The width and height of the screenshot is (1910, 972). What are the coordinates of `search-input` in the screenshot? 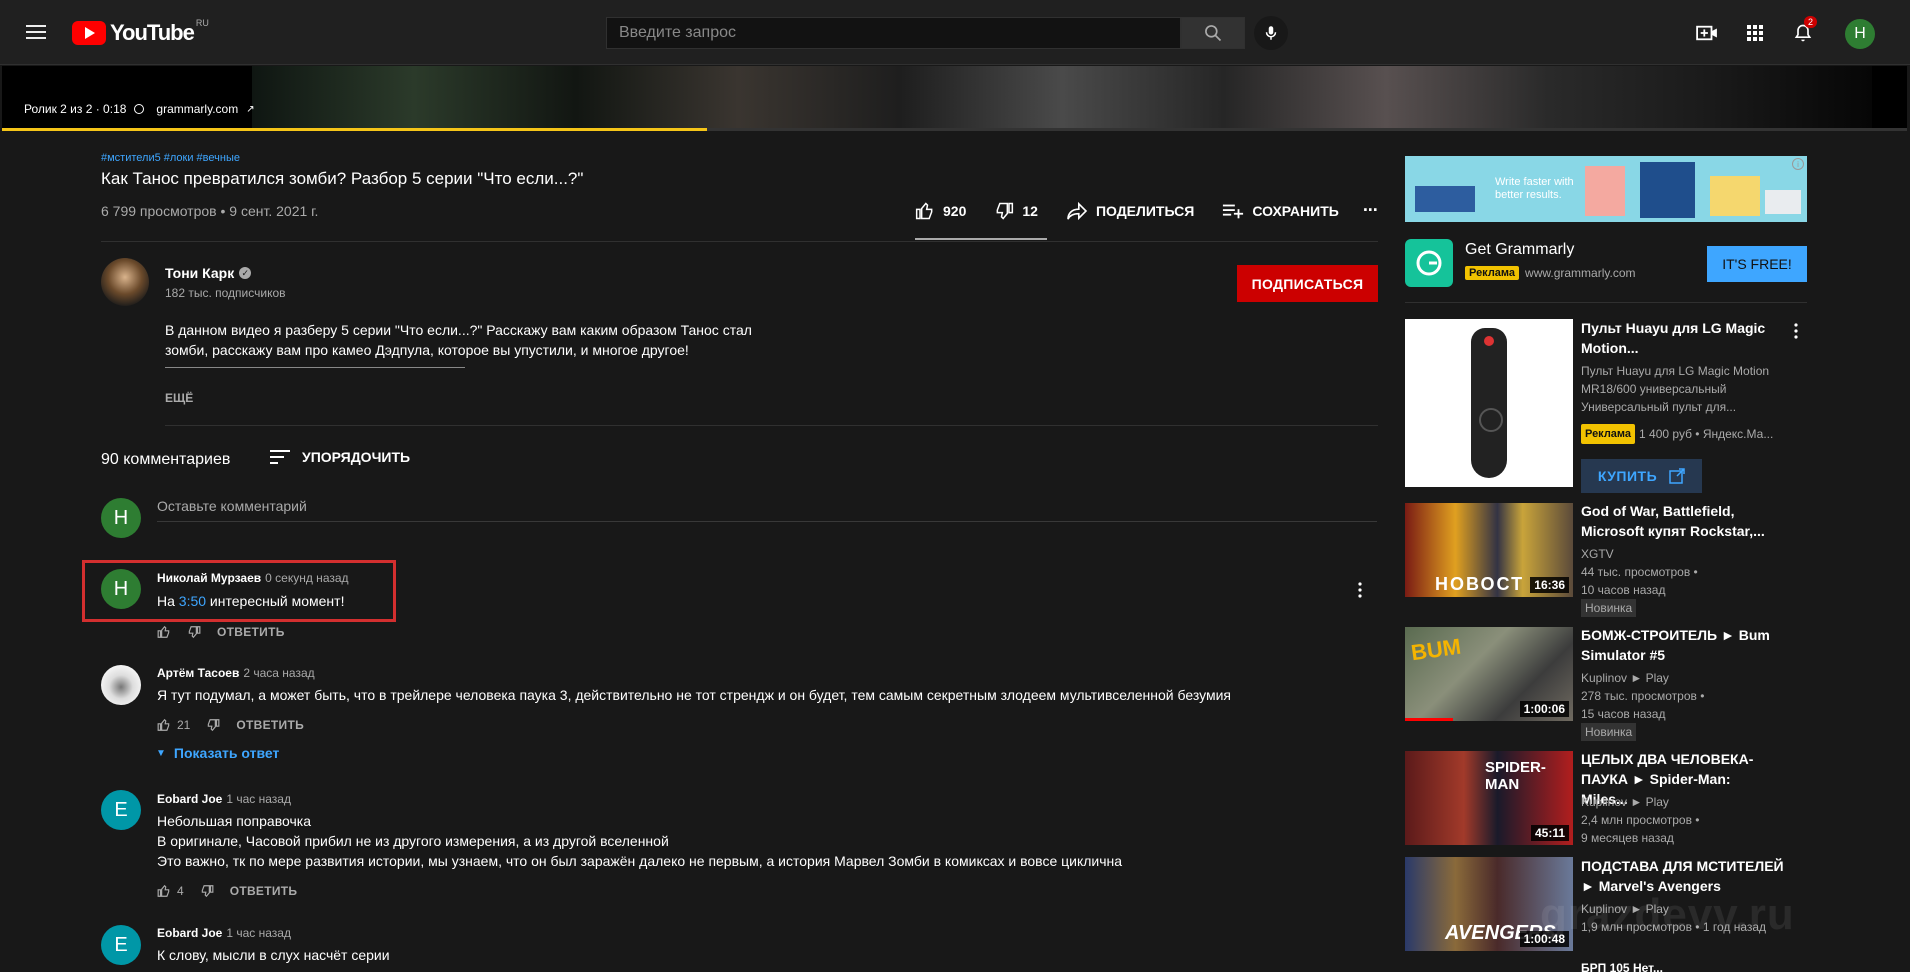 It's located at (893, 33).